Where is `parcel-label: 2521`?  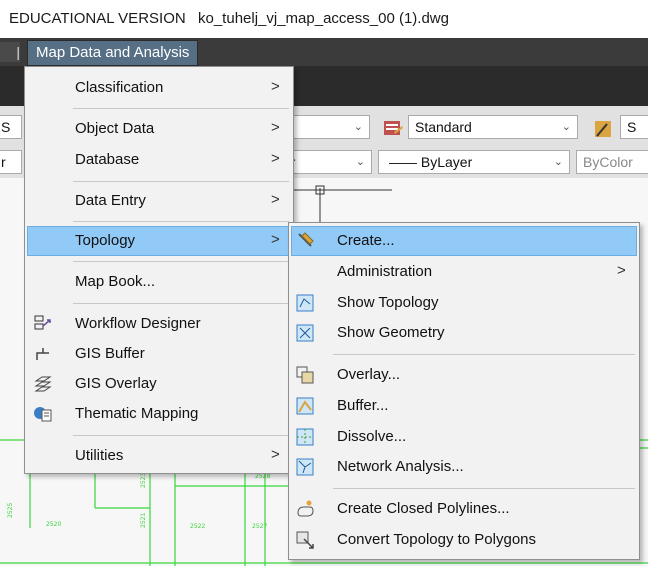
parcel-label: 2521 is located at coordinates (143, 520).